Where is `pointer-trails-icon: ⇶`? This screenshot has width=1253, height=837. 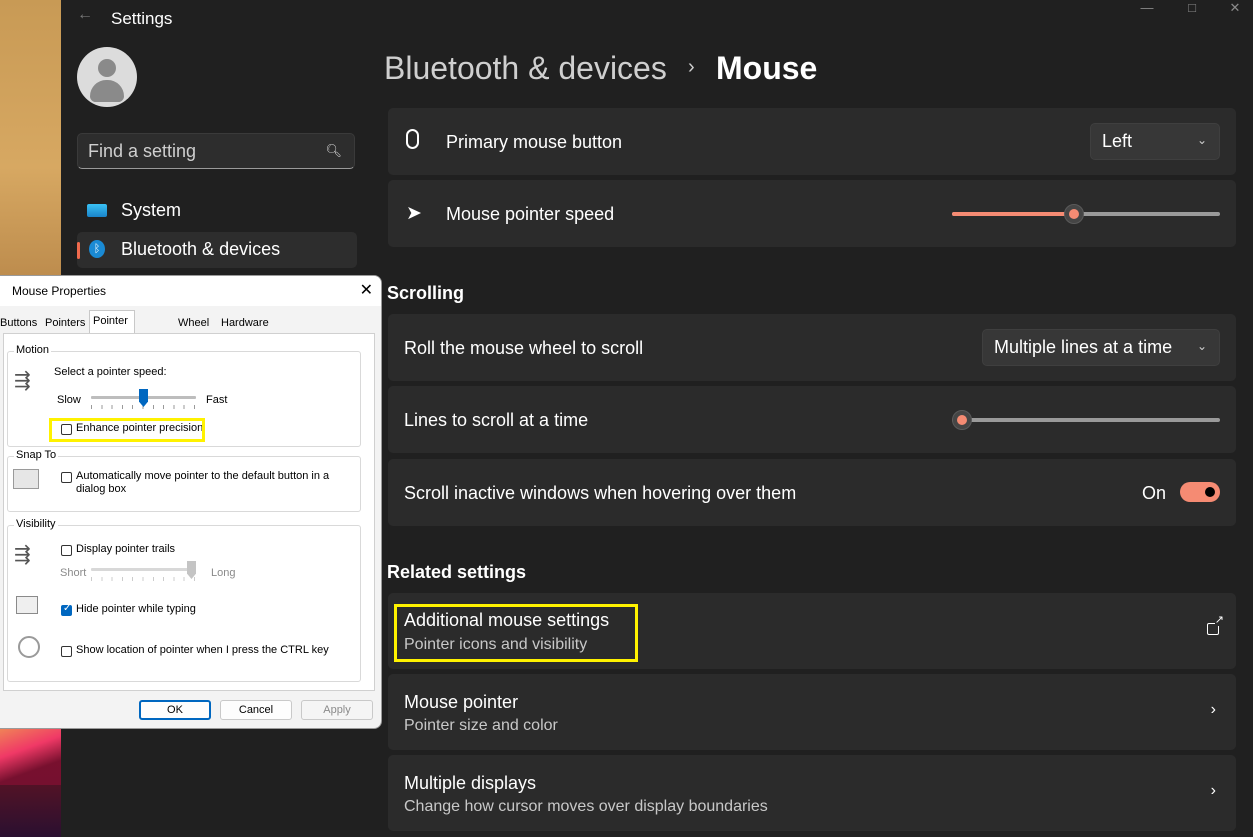 pointer-trails-icon: ⇶ is located at coordinates (22, 555).